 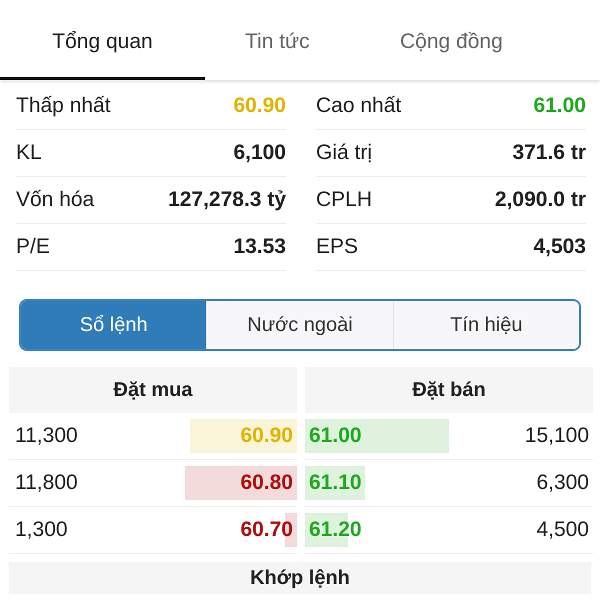 I want to click on stat-value: 60.90, so click(x=259, y=106).